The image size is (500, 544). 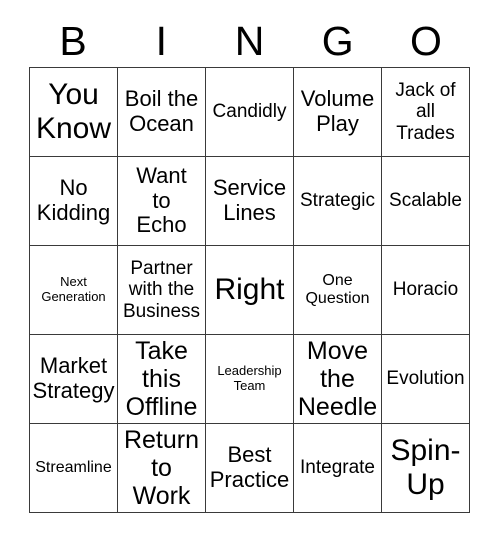 I want to click on bingo-cell-label: Strategic, so click(x=337, y=201).